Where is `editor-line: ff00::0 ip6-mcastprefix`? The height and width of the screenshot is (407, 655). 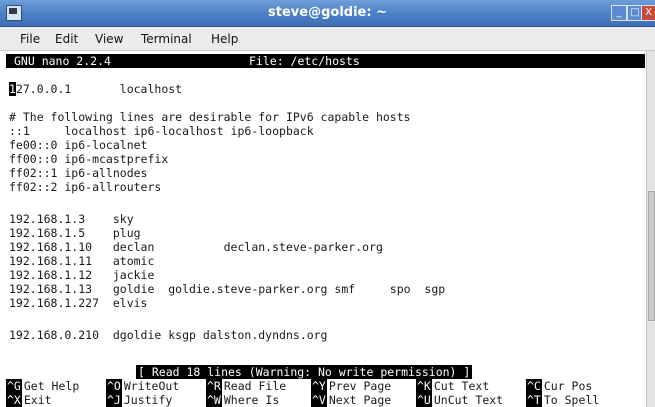 editor-line: ff00::0 ip6-mcastprefix is located at coordinates (88, 159).